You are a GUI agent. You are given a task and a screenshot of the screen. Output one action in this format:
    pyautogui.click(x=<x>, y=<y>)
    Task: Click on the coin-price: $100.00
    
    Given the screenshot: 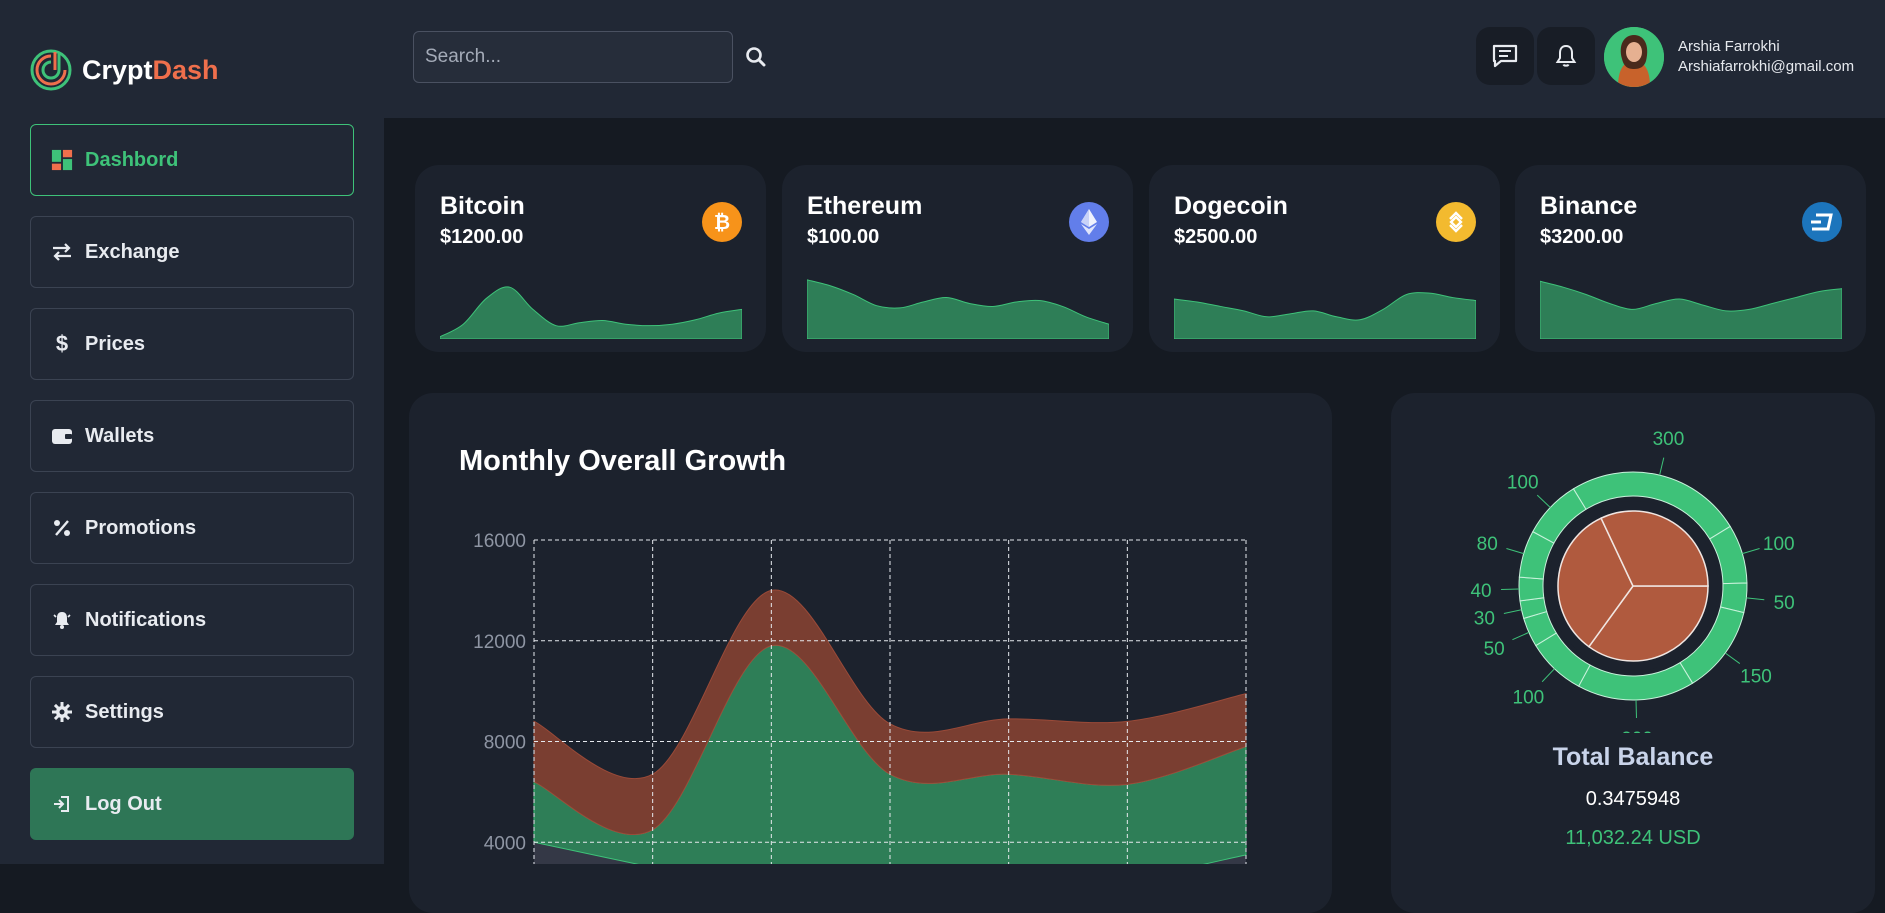 What is the action you would take?
    pyautogui.click(x=843, y=237)
    